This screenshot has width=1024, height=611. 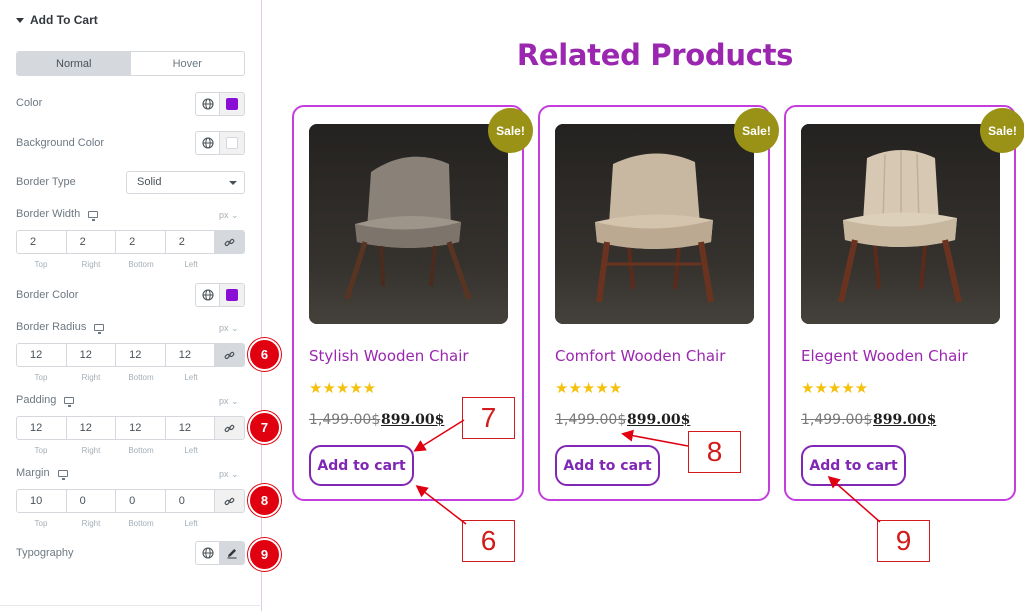 I want to click on border-radius-bottom: 12, so click(x=141, y=355).